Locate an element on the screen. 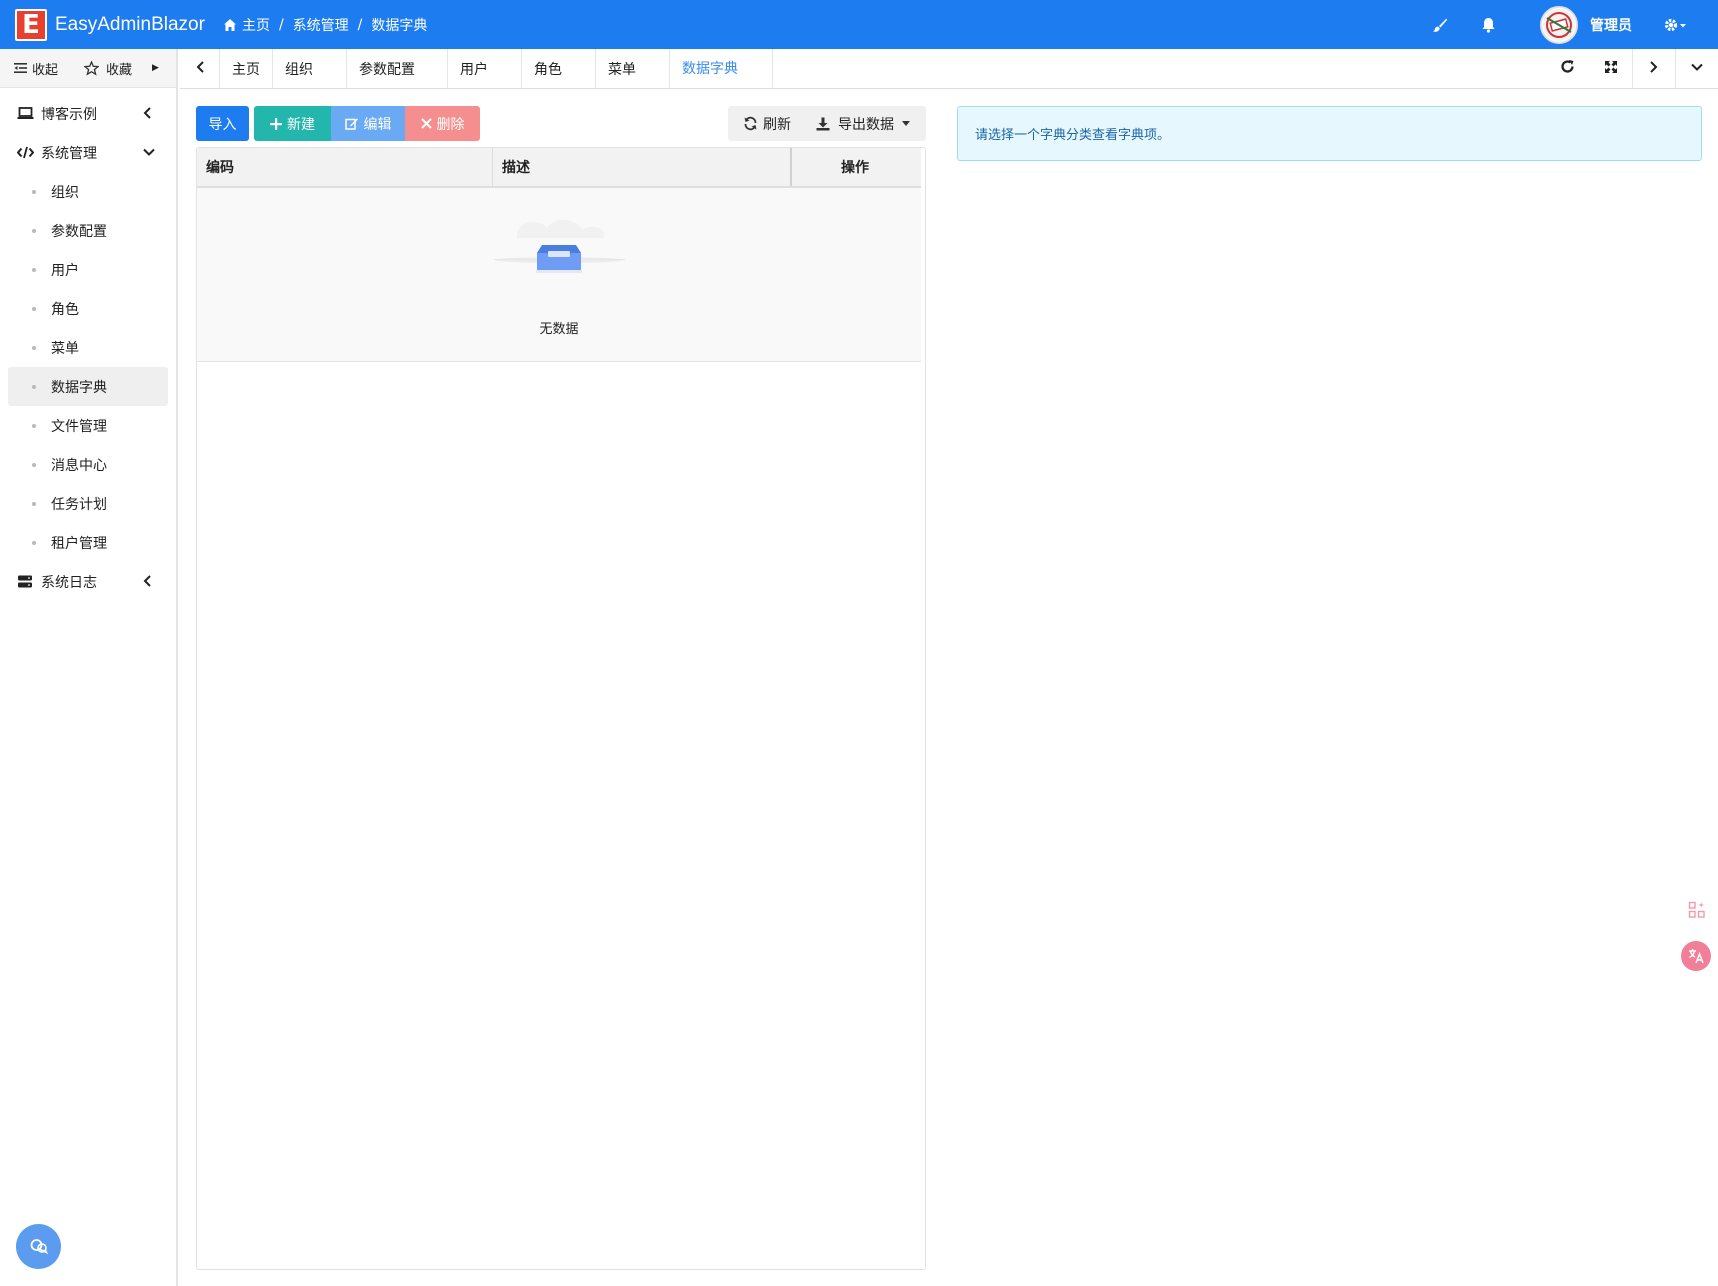 The image size is (1718, 1286). settings-gear-icon is located at coordinates (1676, 25).